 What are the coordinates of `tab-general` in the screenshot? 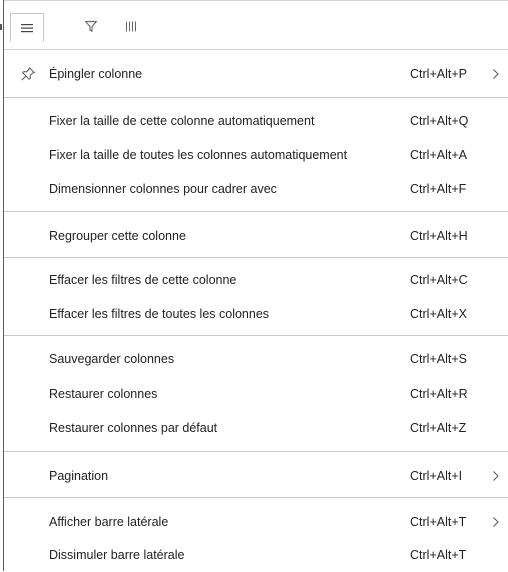 It's located at (27, 27).